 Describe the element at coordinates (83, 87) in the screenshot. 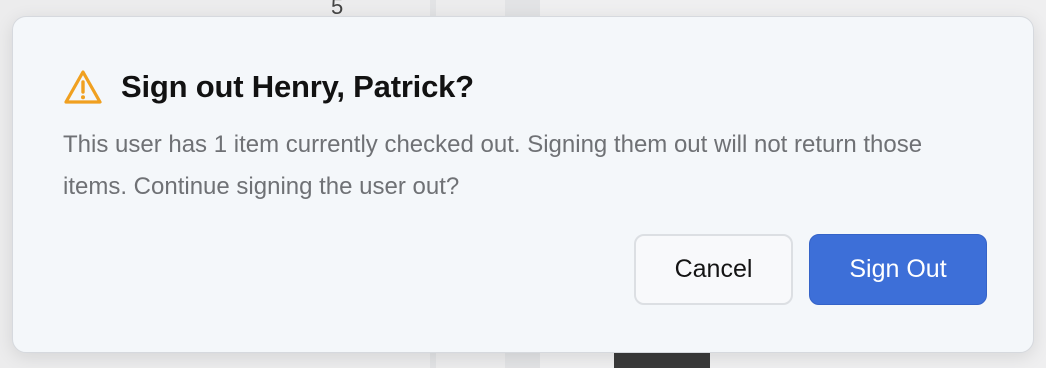

I see `warning-triangle-icon` at that location.